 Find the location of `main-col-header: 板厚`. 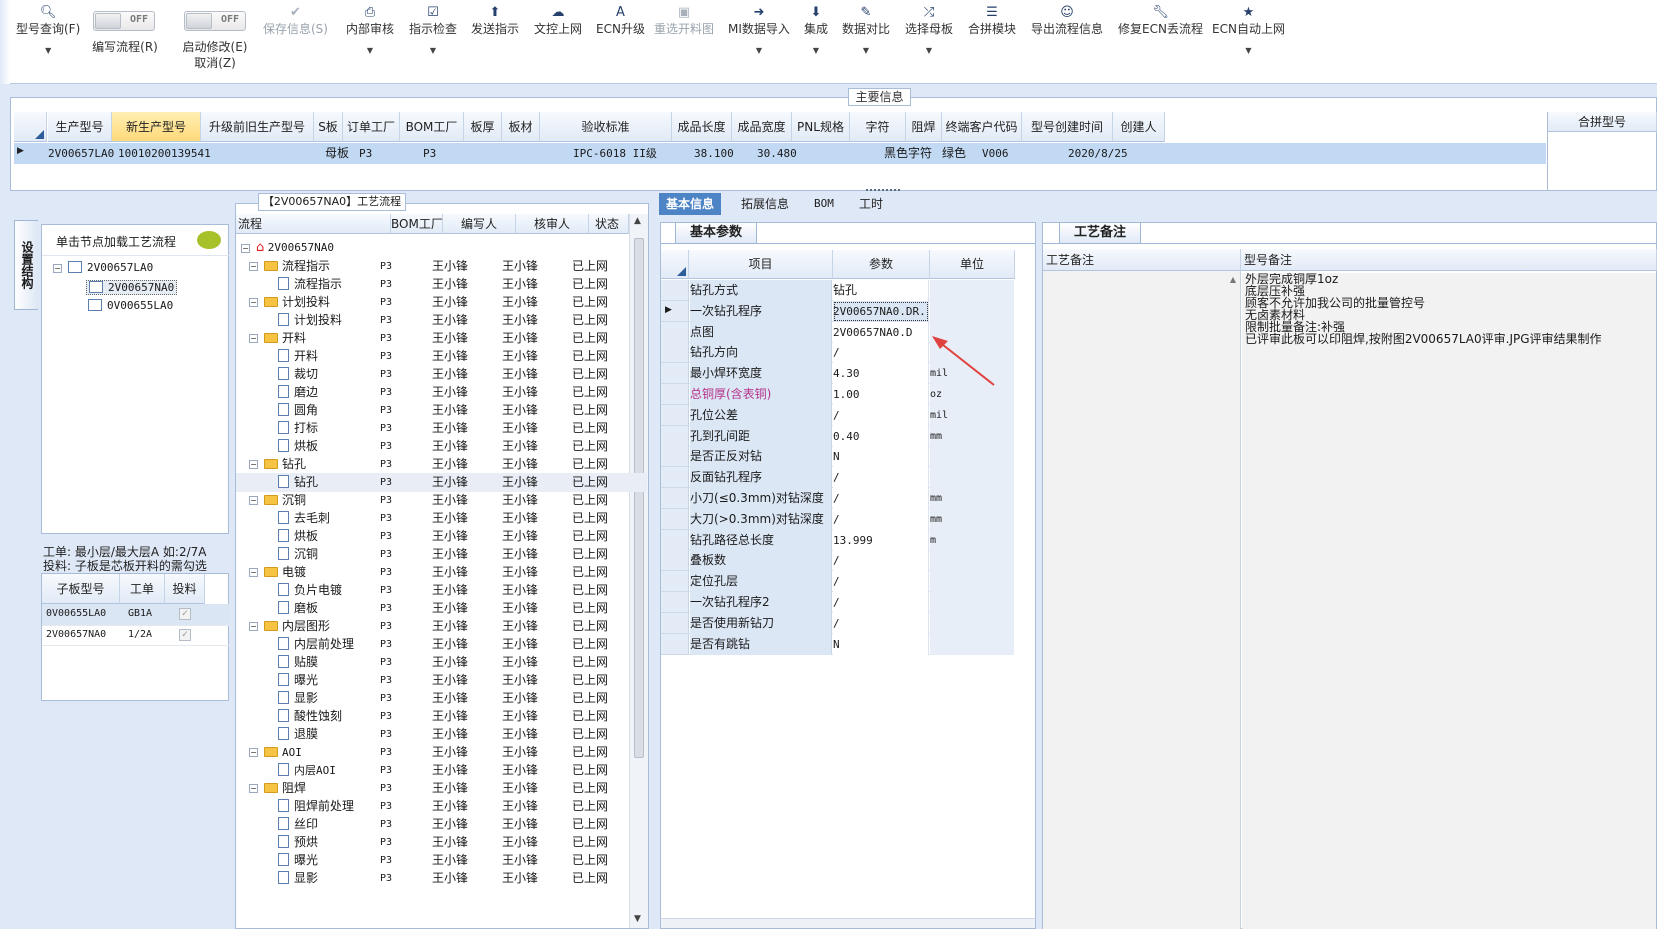

main-col-header: 板厚 is located at coordinates (483, 127).